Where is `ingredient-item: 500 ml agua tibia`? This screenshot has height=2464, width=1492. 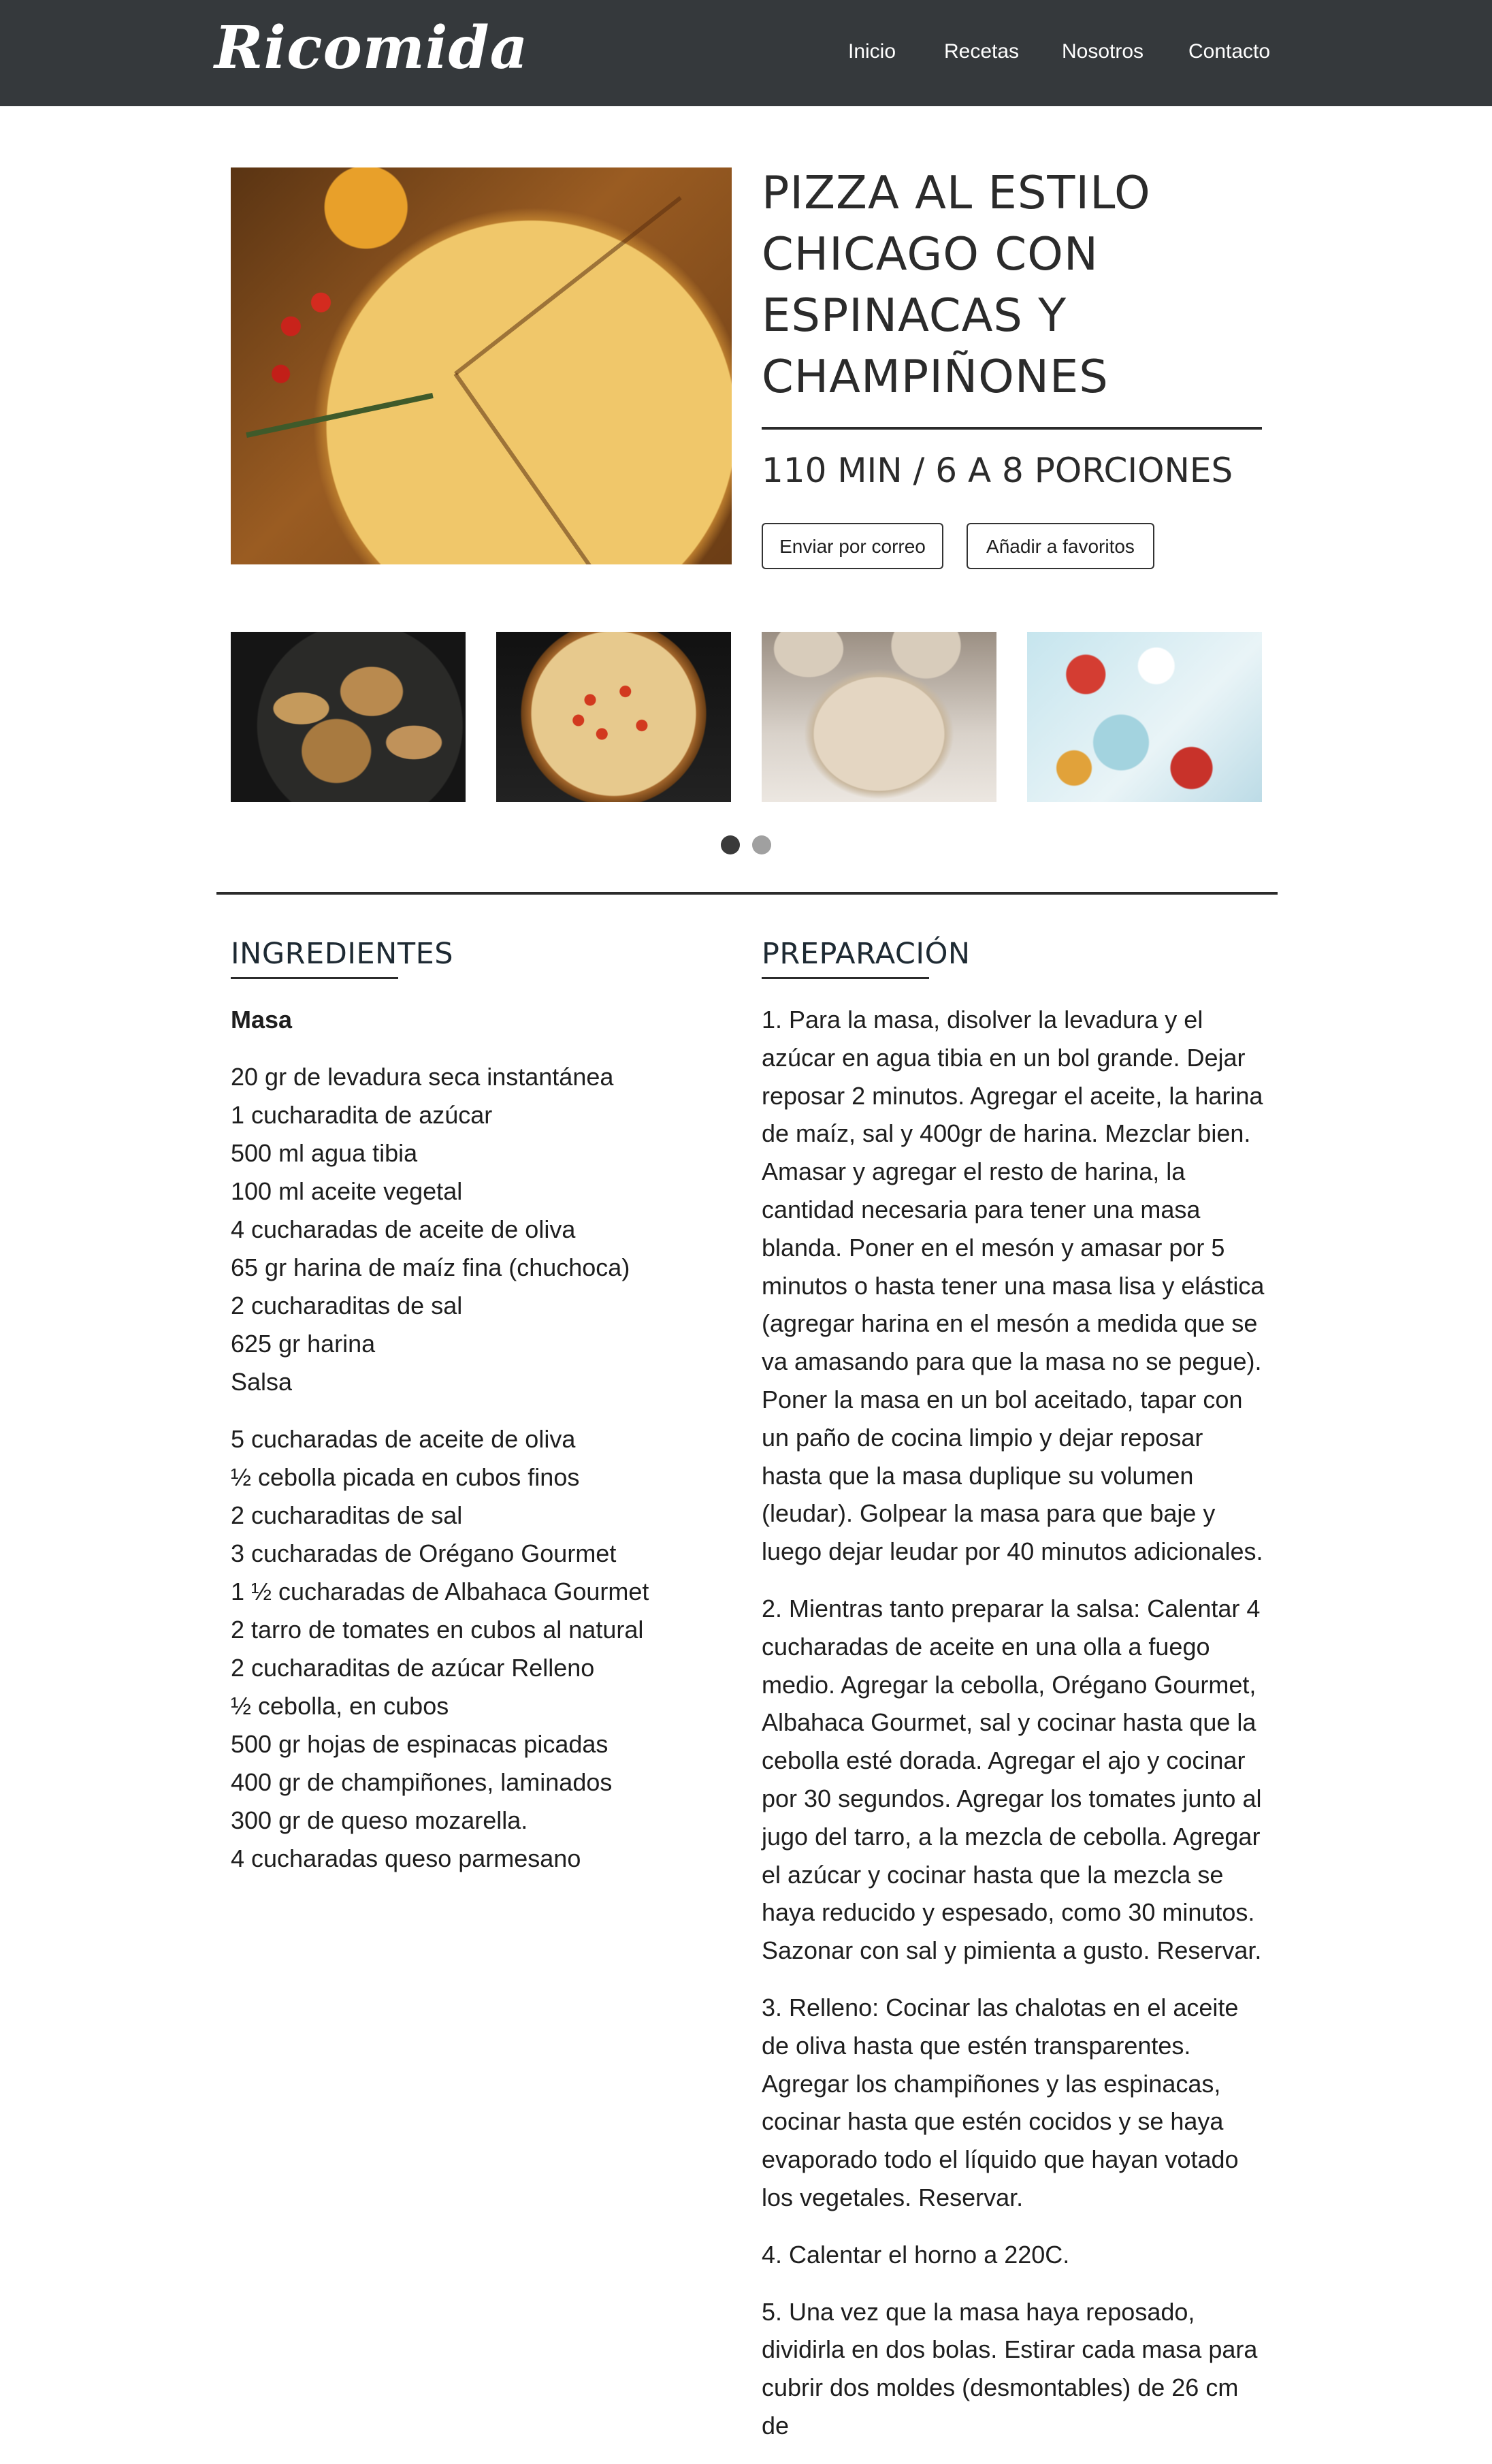 ingredient-item: 500 ml agua tibia is located at coordinates (324, 1153).